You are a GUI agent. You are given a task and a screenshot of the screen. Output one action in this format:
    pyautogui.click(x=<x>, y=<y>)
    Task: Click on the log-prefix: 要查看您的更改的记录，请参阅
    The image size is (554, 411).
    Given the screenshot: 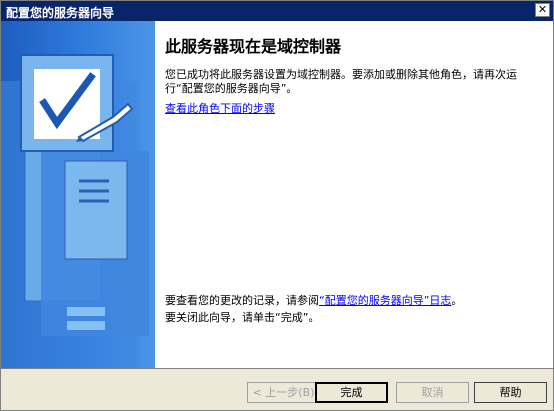 What is the action you would take?
    pyautogui.click(x=242, y=300)
    